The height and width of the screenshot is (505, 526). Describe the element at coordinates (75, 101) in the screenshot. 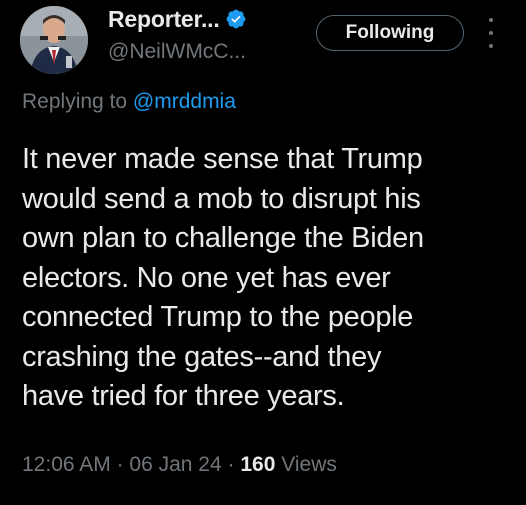

I see `replying-to-label: Replying to` at that location.